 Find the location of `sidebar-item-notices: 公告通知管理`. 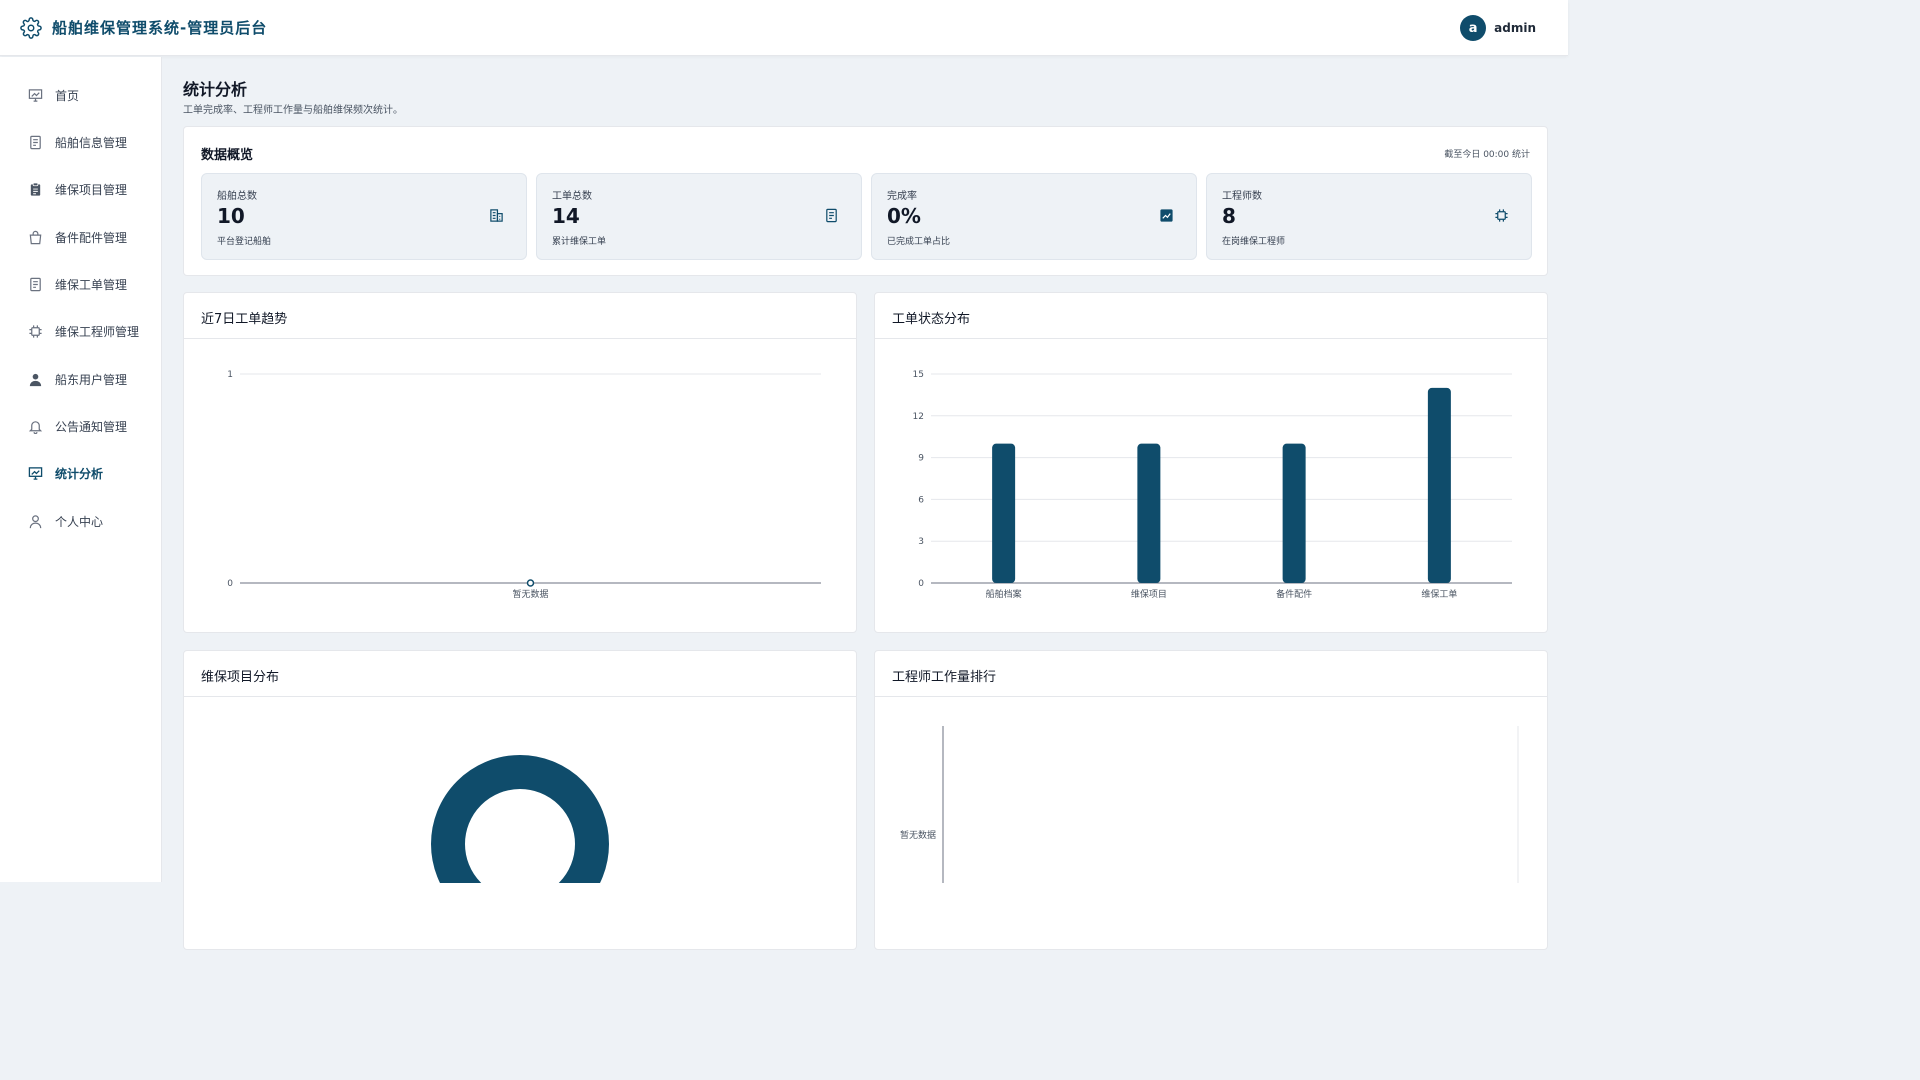

sidebar-item-notices: 公告通知管理 is located at coordinates (77, 426).